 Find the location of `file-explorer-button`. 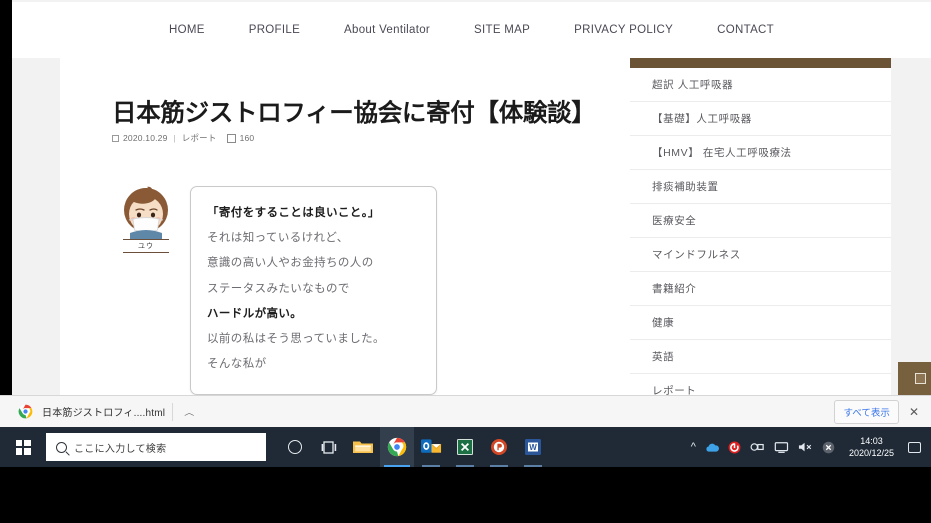

file-explorer-button is located at coordinates (363, 447).